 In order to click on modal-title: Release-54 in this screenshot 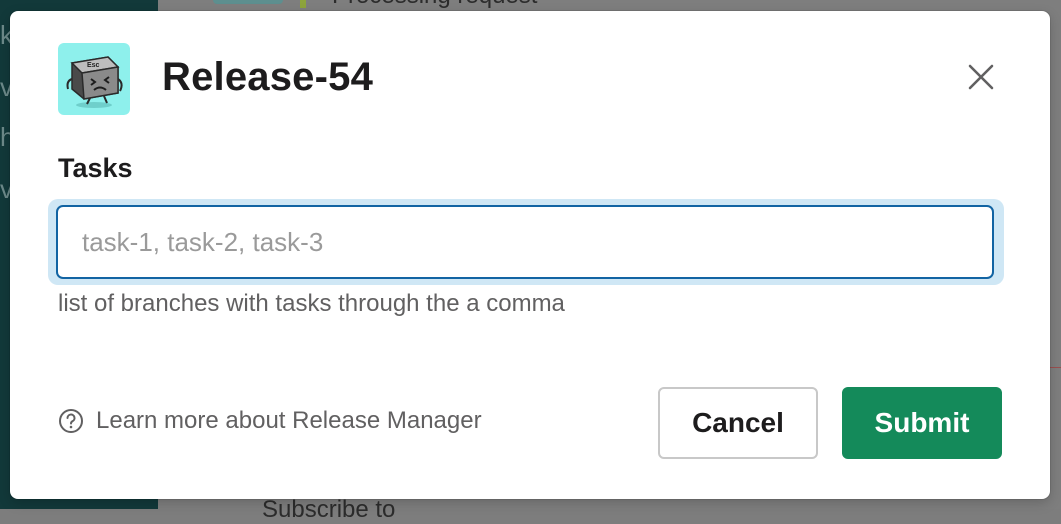, I will do `click(268, 77)`.